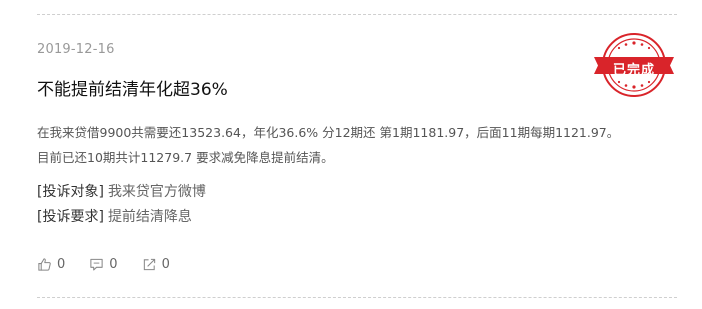  I want to click on complaint-request: [投诉要求] 提前结清降息, so click(114, 216).